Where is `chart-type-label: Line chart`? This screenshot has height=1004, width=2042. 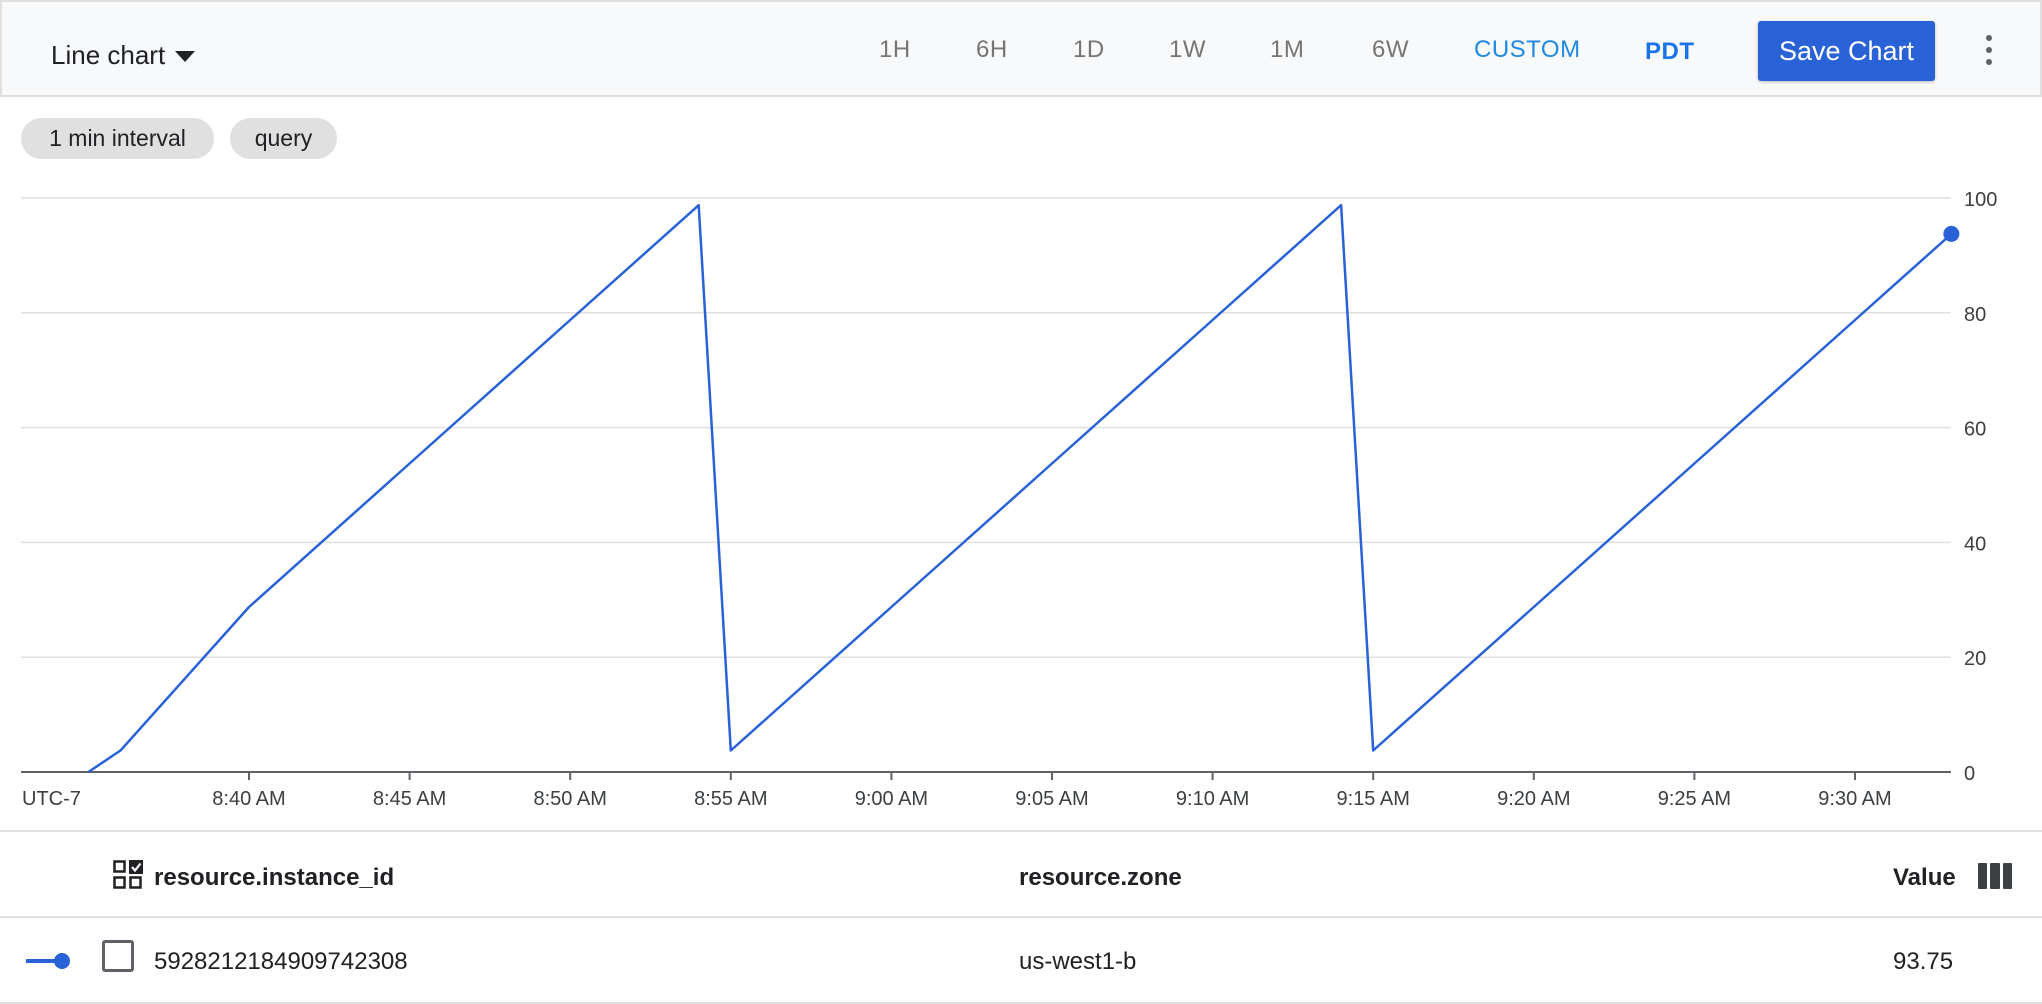
chart-type-label: Line chart is located at coordinates (108, 54).